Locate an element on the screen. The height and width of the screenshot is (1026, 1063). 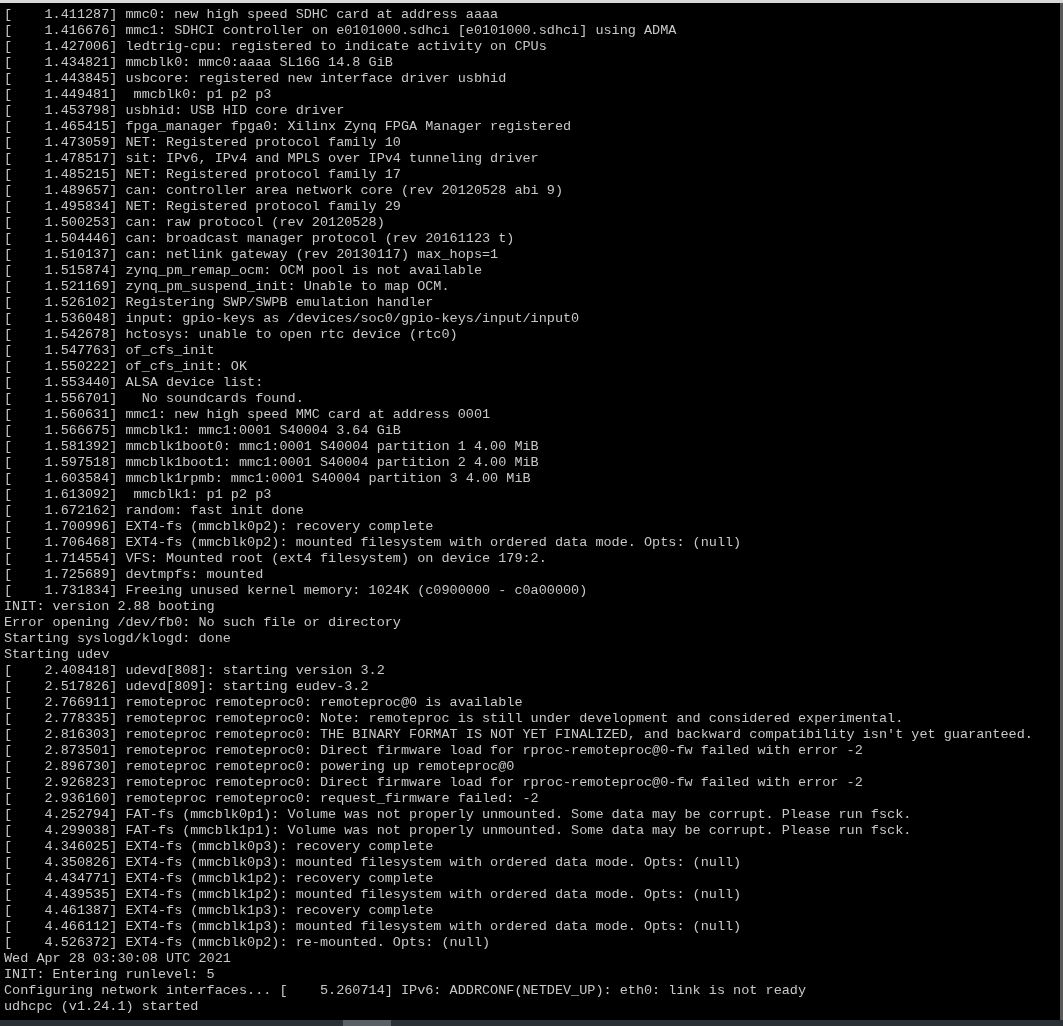
log-line: [ 1.714554] VFS: Mounted root (ext4 filesystem) on device 179:2. is located at coordinates (275, 559).